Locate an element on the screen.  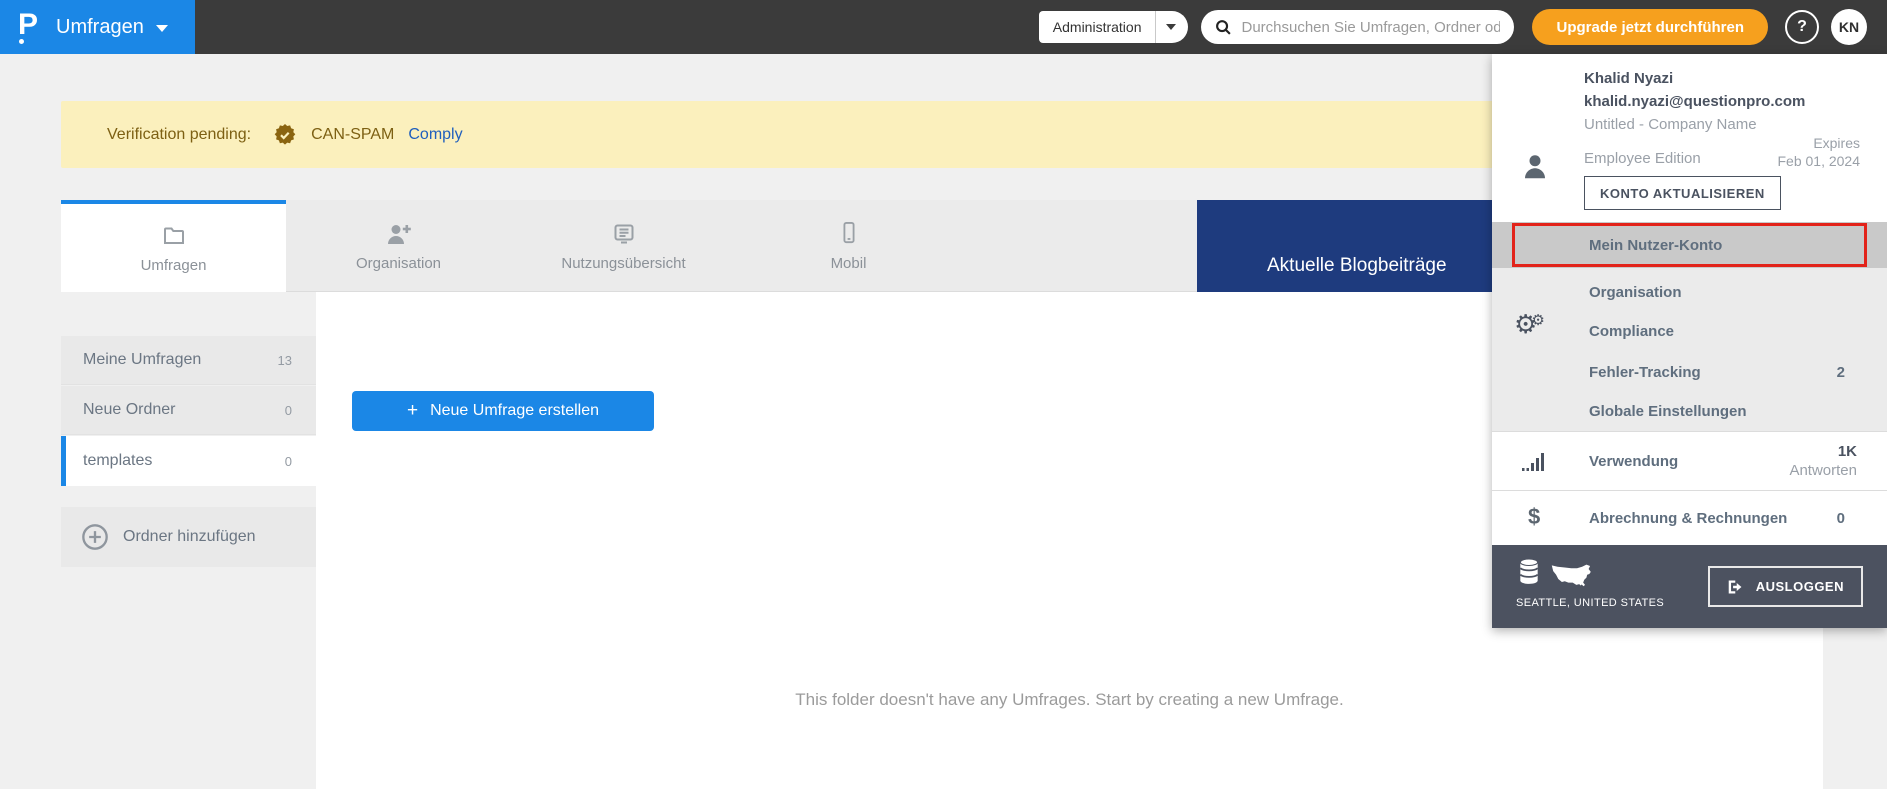
tab-nutzungsuebersicht: Nutzungsübersicht is located at coordinates (623, 246).